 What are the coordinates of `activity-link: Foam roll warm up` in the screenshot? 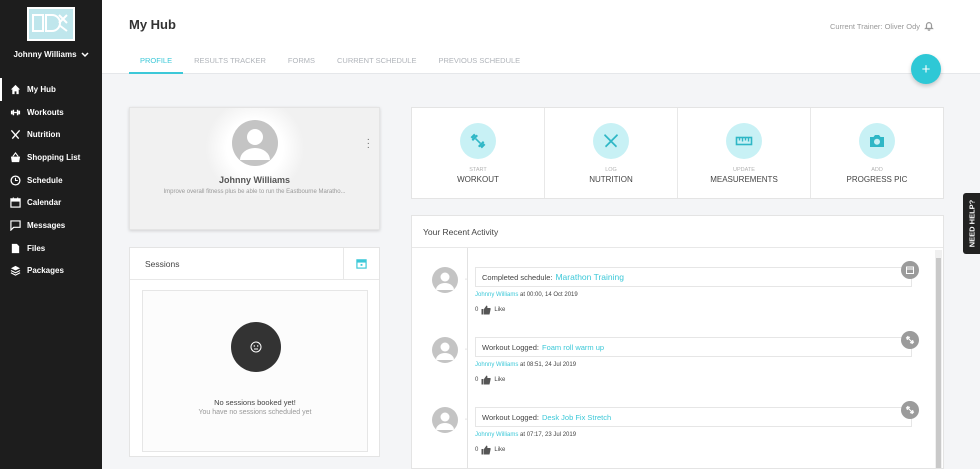 It's located at (573, 347).